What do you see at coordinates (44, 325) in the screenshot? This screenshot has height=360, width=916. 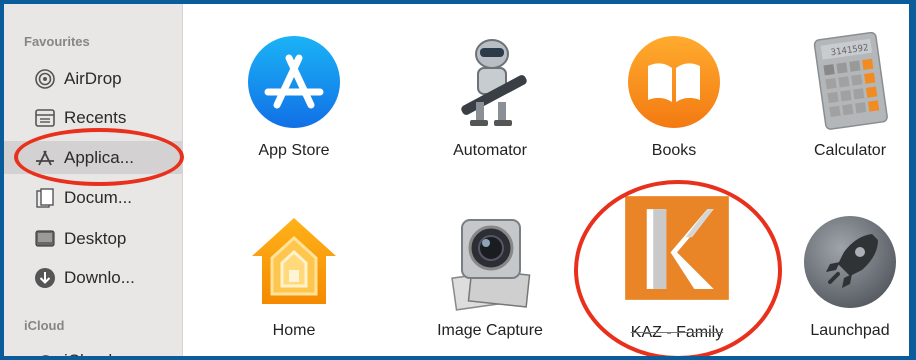 I see `sidebar-section-icloud: iCloud` at bounding box center [44, 325].